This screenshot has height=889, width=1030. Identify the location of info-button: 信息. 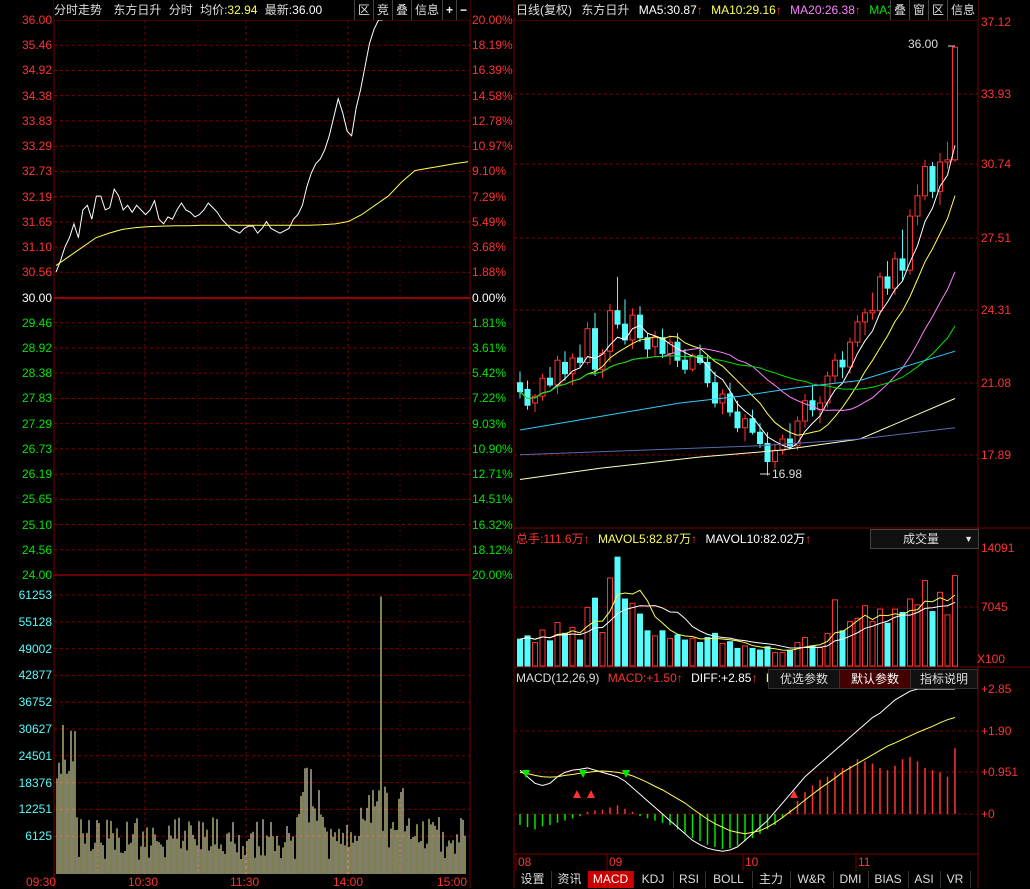
(426, 10).